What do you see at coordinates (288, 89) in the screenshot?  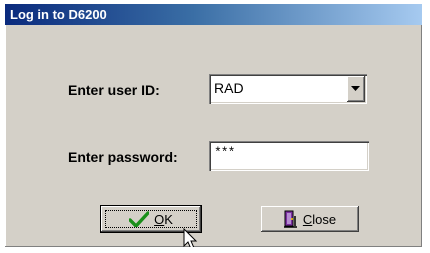 I see `user-id-combobox: RAD` at bounding box center [288, 89].